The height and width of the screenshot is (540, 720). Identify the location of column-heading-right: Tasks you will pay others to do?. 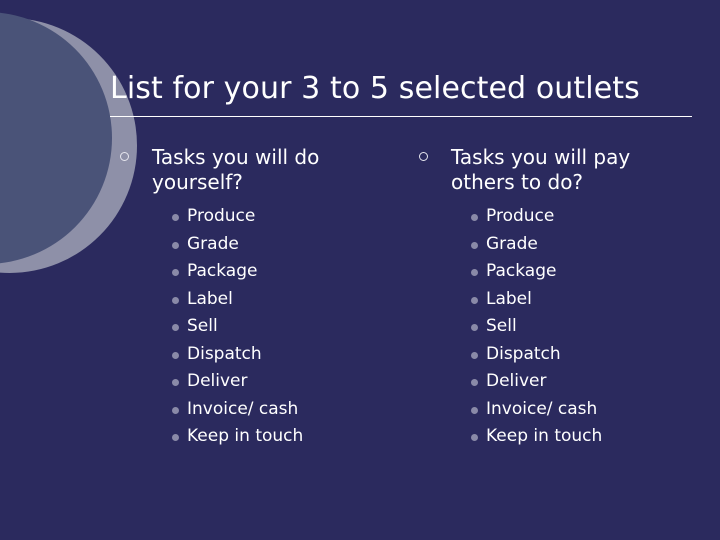
(559, 170).